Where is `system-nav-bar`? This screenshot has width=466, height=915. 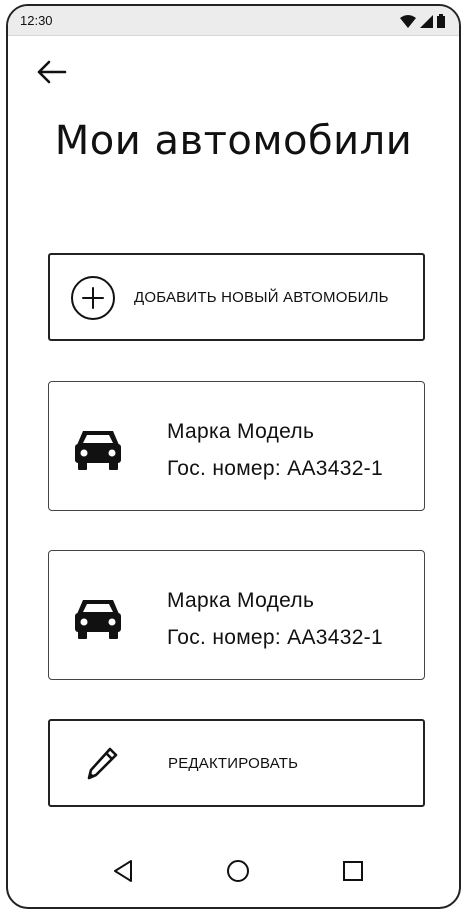
system-nav-bar is located at coordinates (233, 872).